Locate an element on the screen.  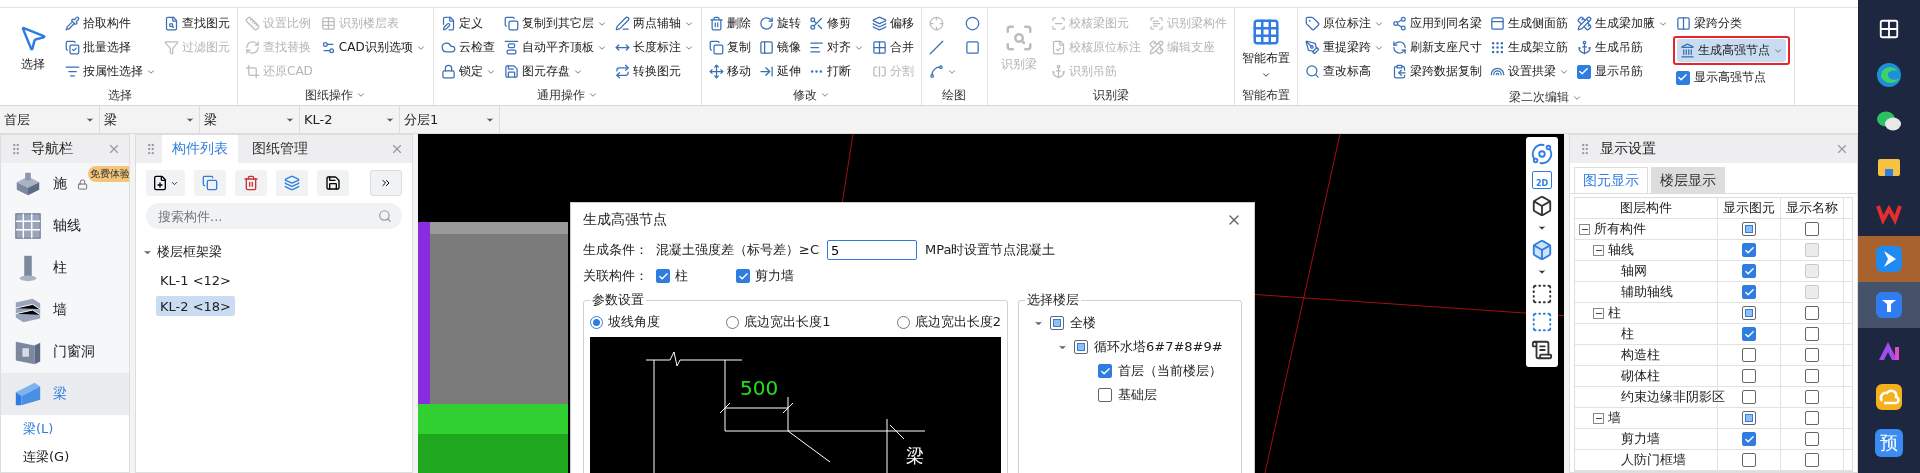
large-ribbon-button: 智能布置 is located at coordinates (1265, 48).